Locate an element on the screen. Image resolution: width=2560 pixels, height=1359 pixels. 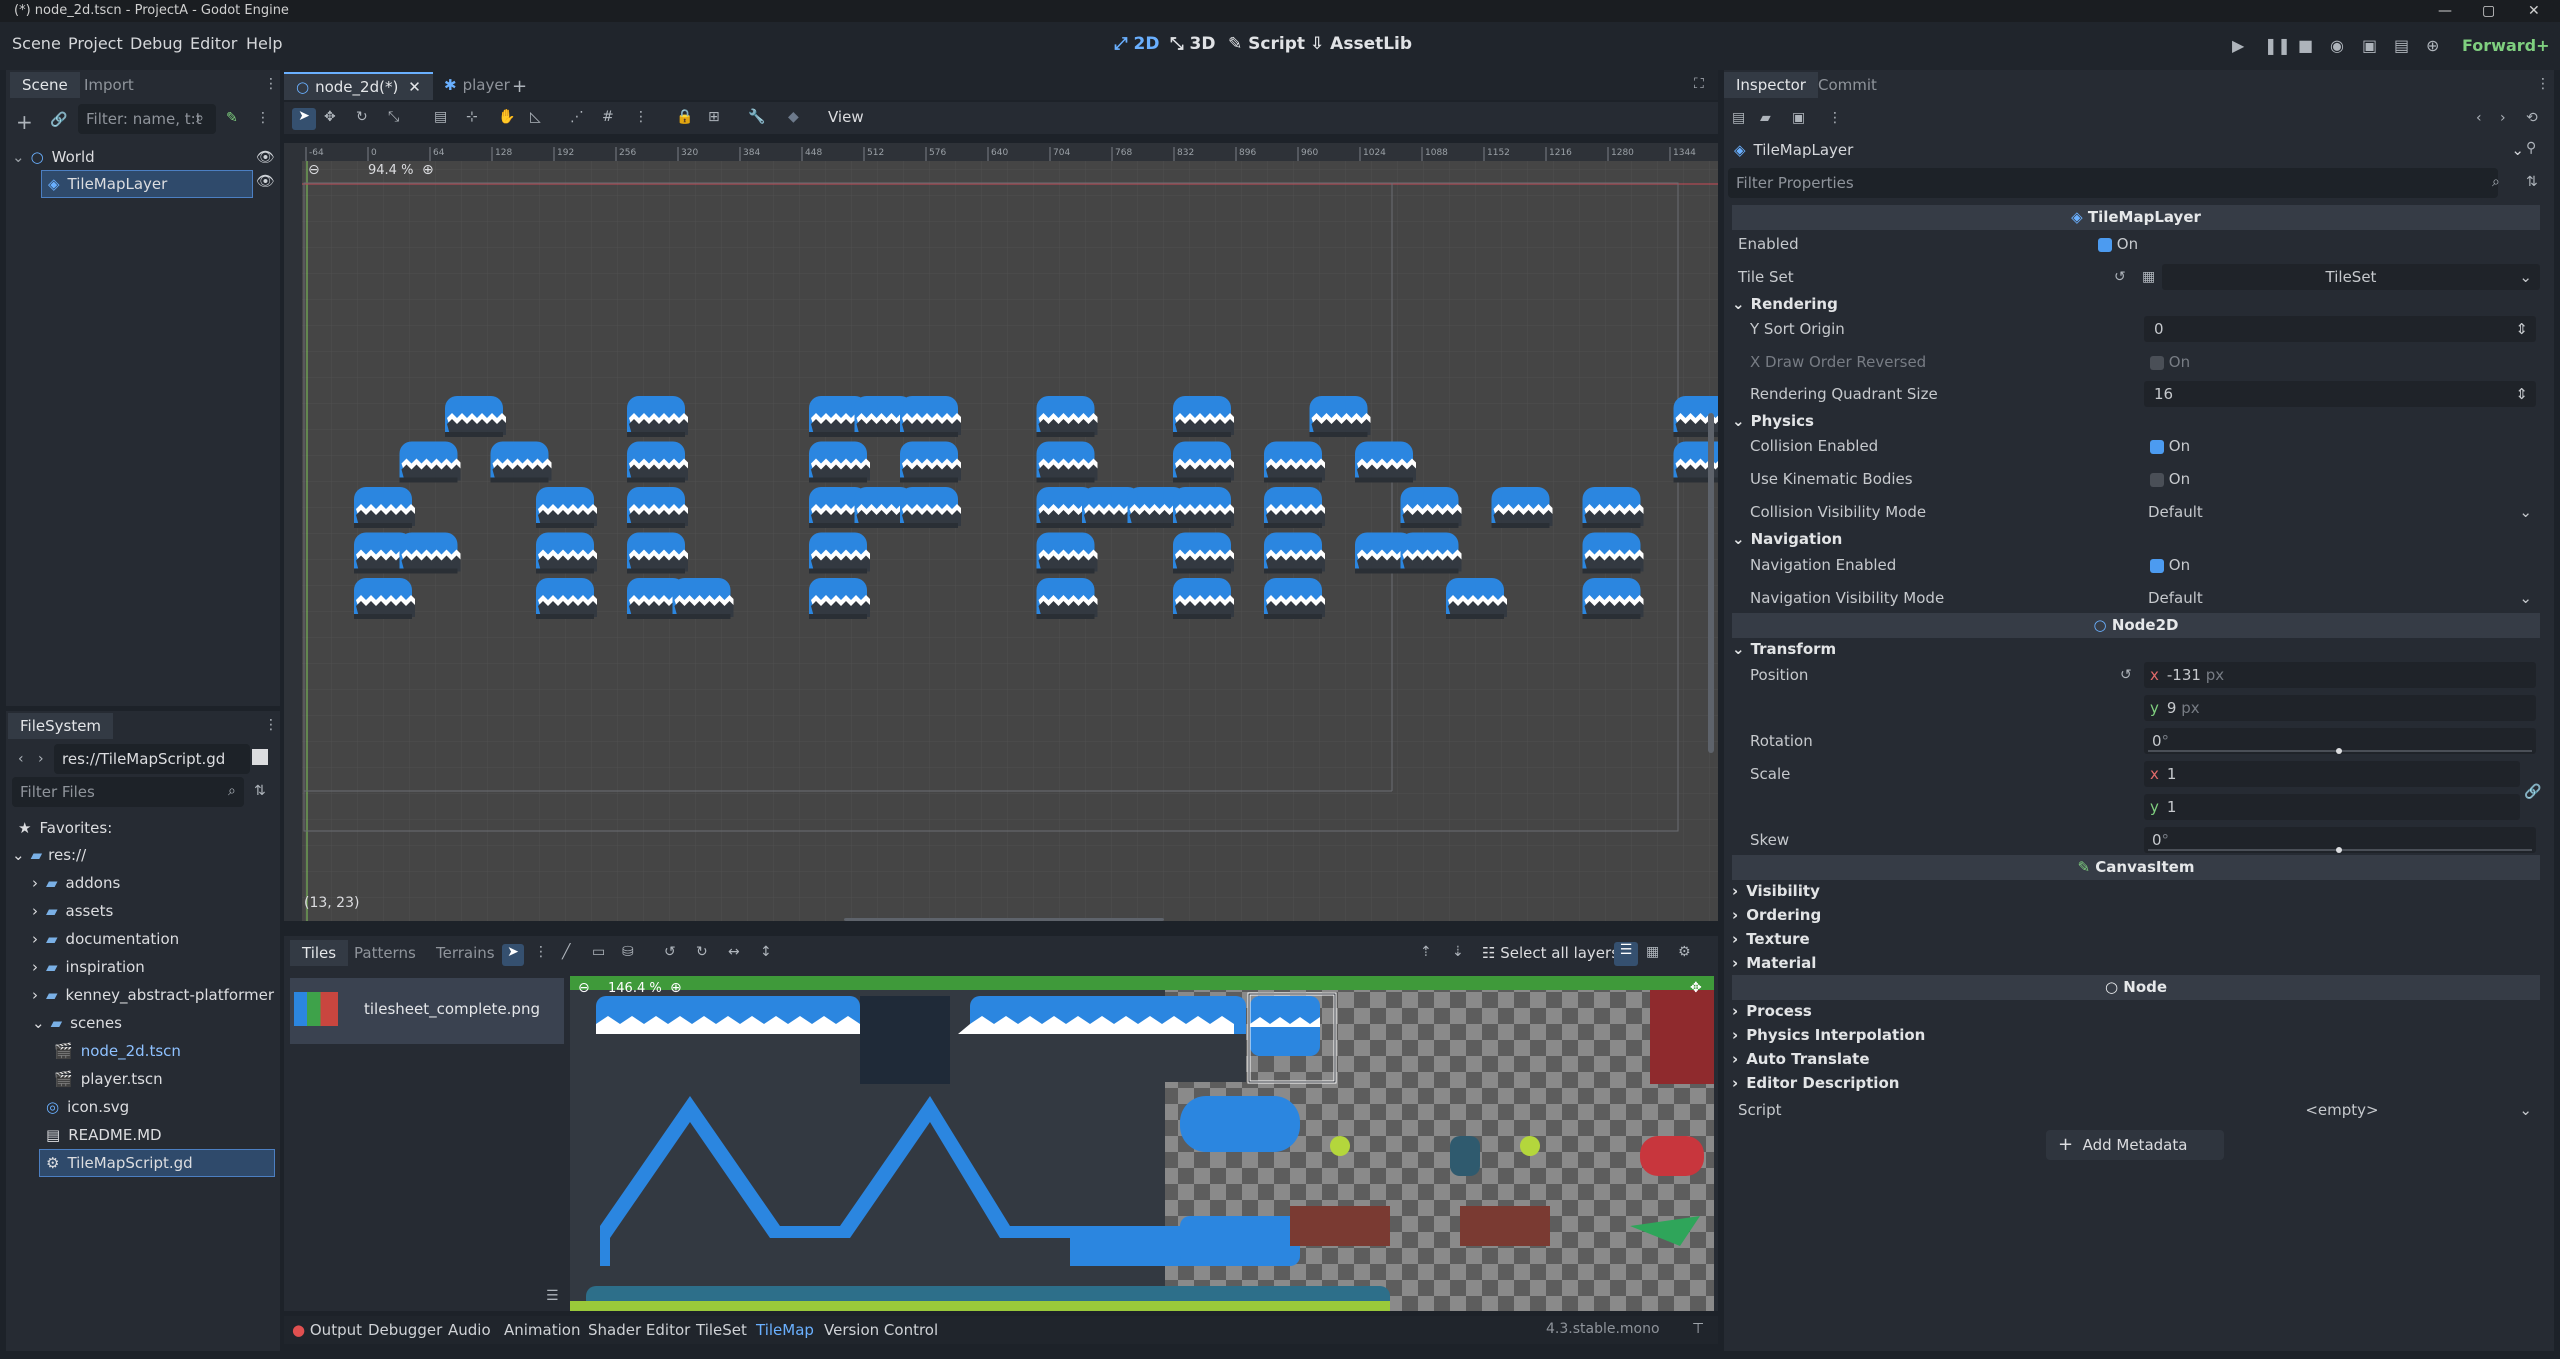
close-icon: ✕ is located at coordinates (2534, 11).